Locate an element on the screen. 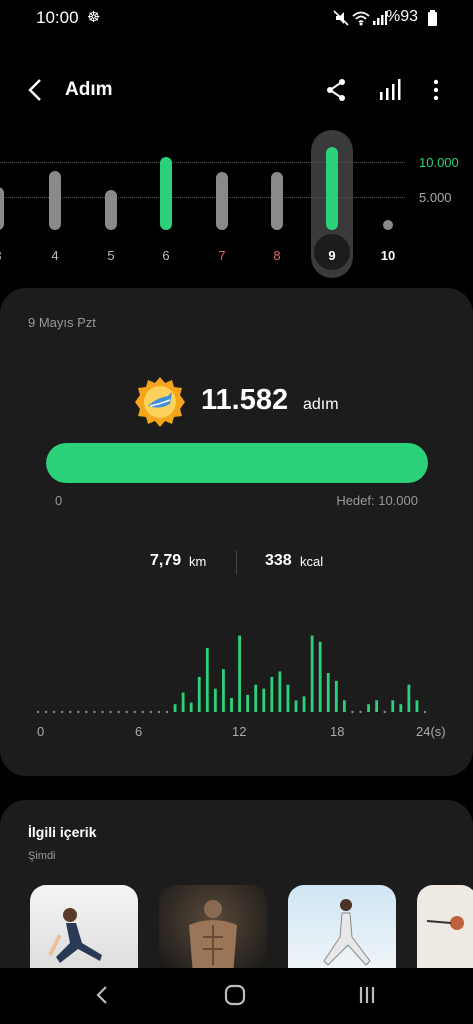 The height and width of the screenshot is (1024, 473). day-label-5: 5 is located at coordinates (111, 255).